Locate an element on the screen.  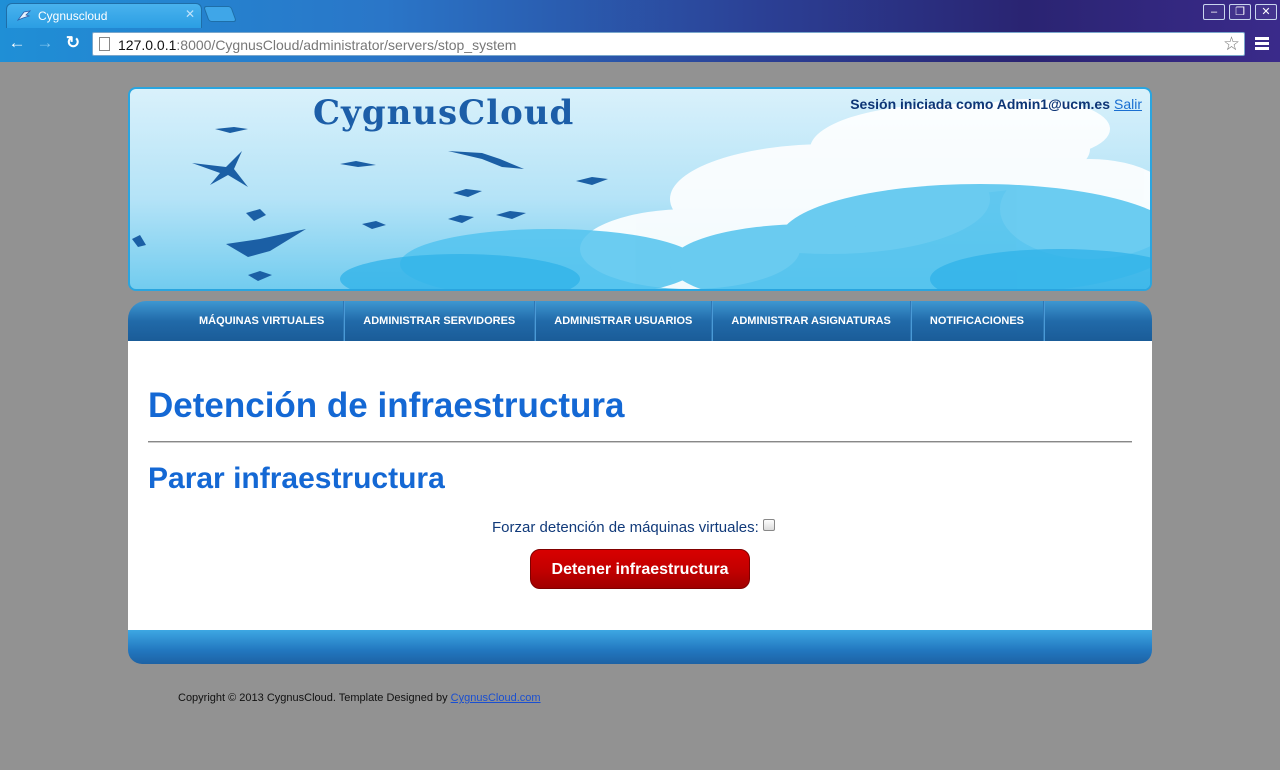
nav-item-manage-subjects: ADMINISTRAR ASIGNATURAS is located at coordinates (811, 321).